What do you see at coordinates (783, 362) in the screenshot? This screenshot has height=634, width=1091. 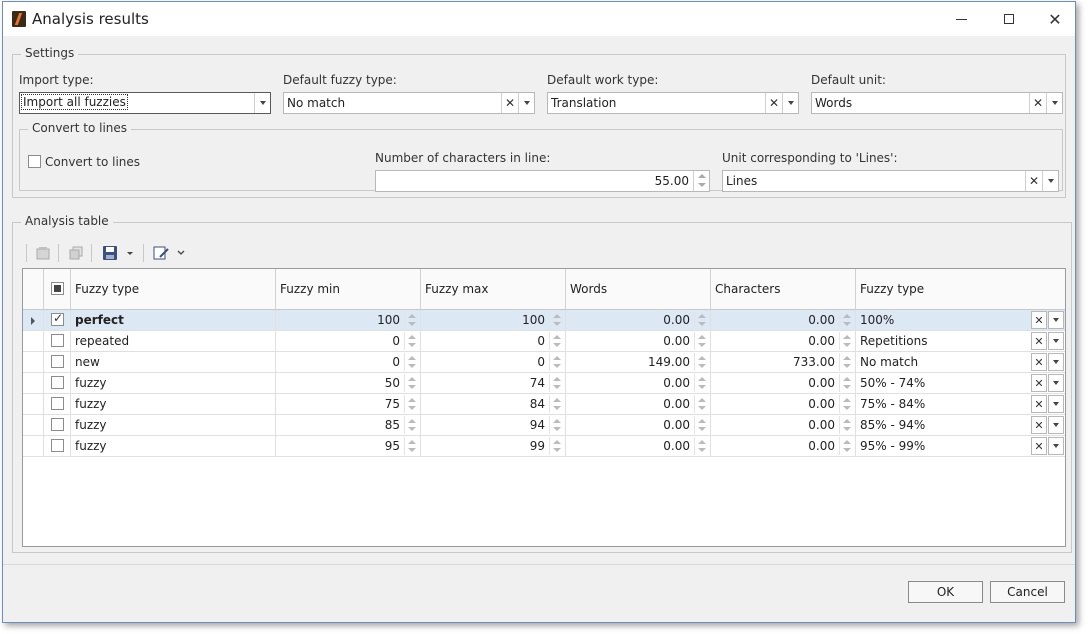 I see `cell-chars: 733.00` at bounding box center [783, 362].